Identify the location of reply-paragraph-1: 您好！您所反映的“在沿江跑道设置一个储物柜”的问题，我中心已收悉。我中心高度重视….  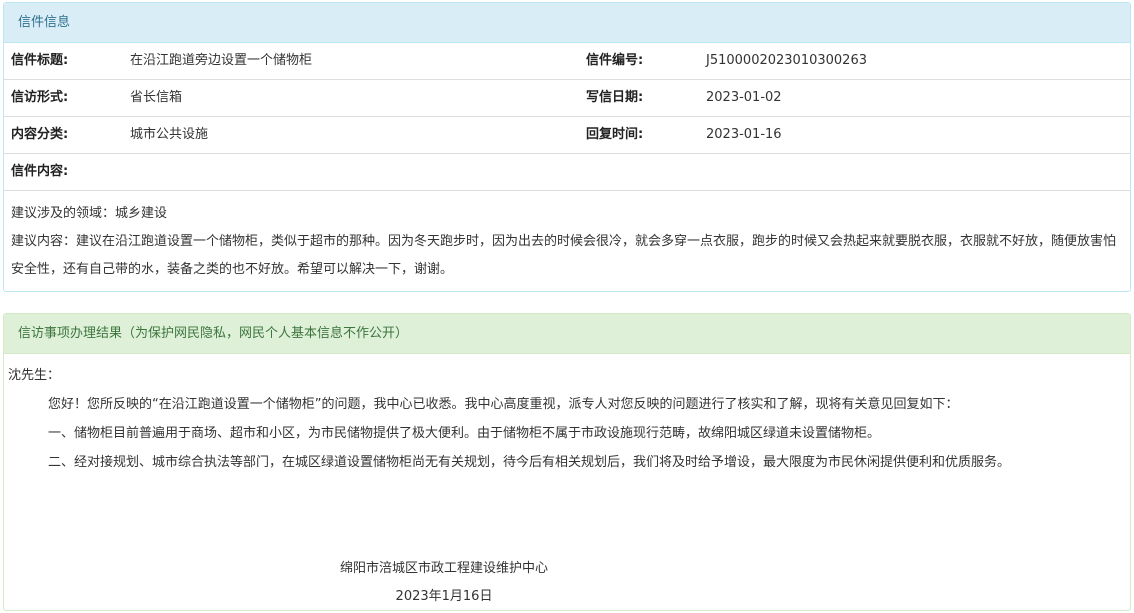
(503, 404).